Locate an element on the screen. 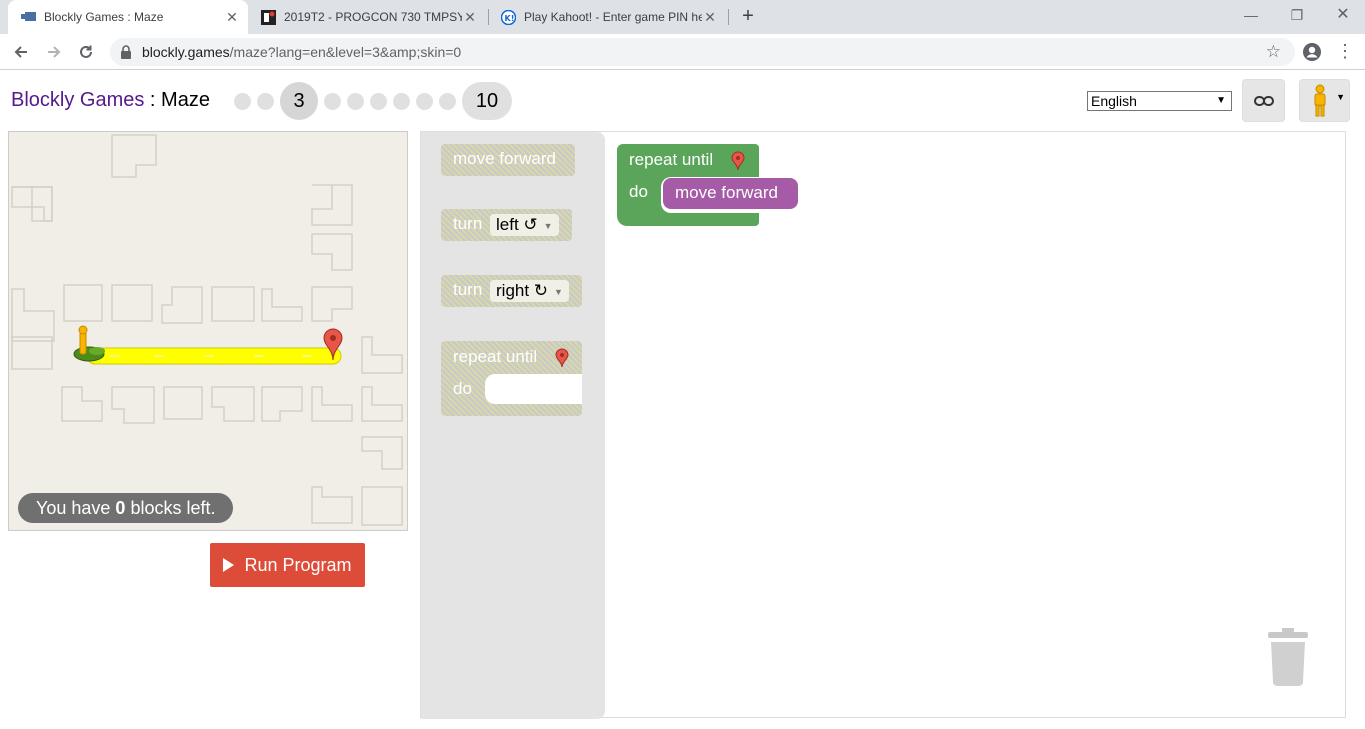  back-arrow-icon is located at coordinates (21, 52).